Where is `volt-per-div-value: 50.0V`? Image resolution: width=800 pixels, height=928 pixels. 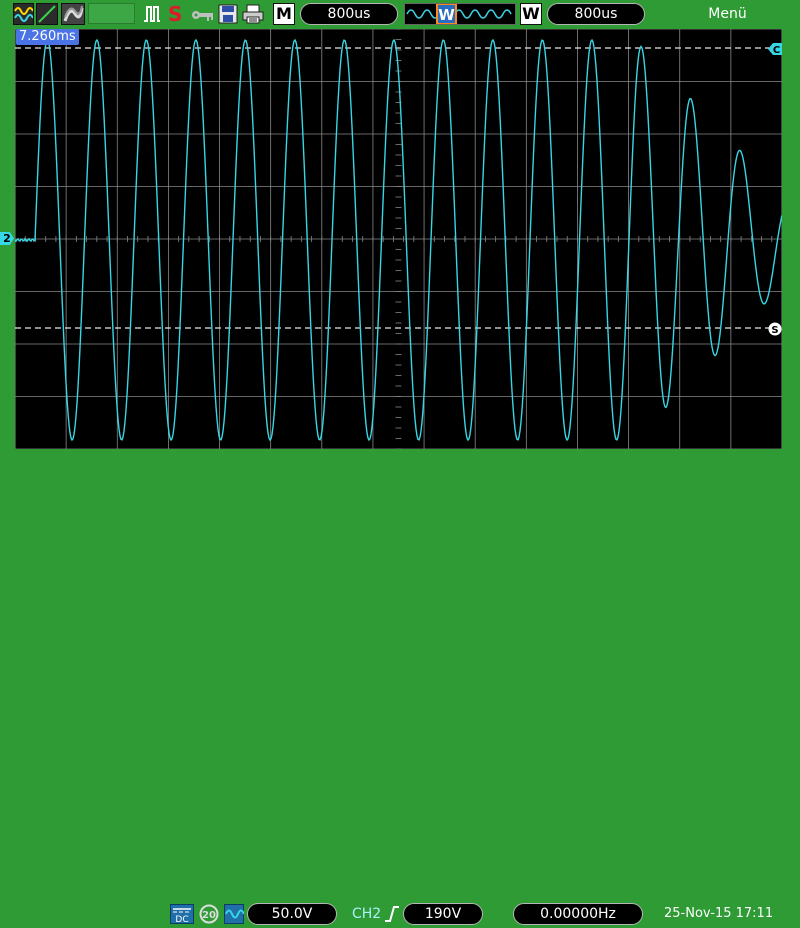
volt-per-div-value: 50.0V is located at coordinates (292, 914).